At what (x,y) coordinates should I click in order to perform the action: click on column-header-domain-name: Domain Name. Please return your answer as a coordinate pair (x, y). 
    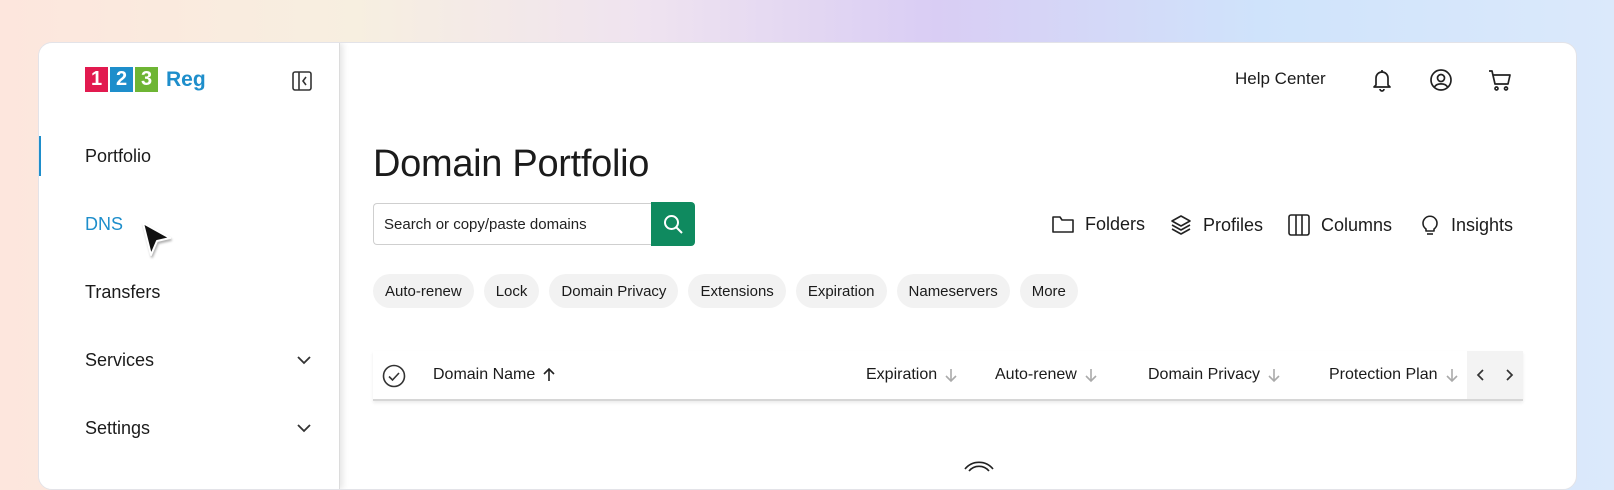
    Looking at the image, I should click on (495, 375).